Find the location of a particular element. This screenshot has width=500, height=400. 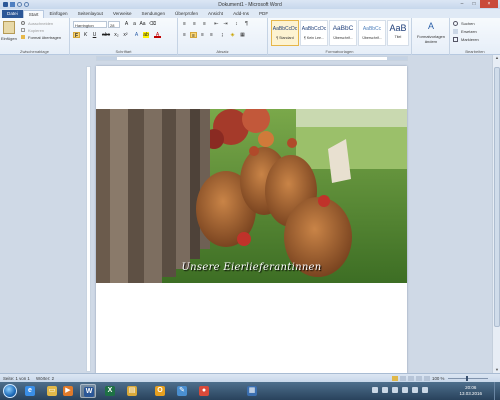

paste-icon is located at coordinates (9, 27).